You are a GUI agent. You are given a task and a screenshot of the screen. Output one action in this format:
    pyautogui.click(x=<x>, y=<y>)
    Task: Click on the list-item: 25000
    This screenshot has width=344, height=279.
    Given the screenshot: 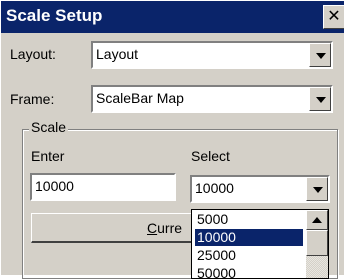 What is the action you would take?
    pyautogui.click(x=249, y=255)
    